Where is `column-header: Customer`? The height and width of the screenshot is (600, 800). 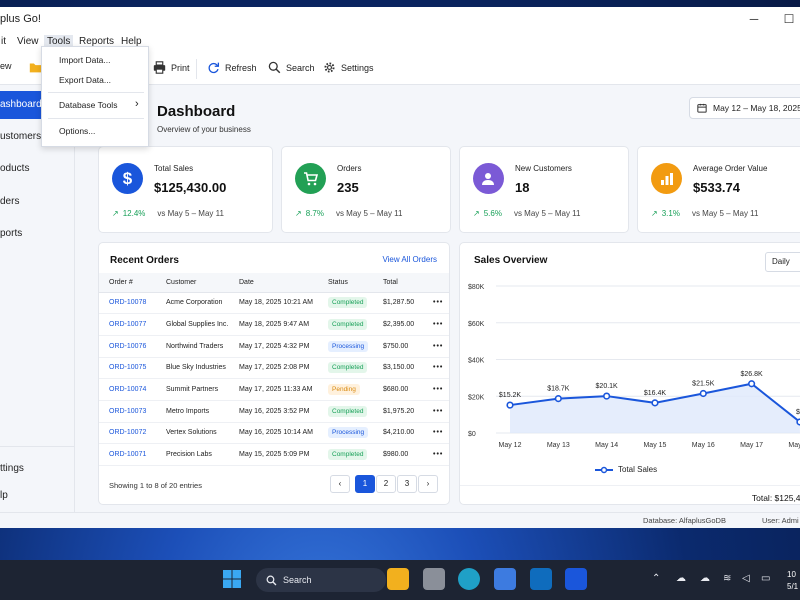
column-header: Customer is located at coordinates (192, 283).